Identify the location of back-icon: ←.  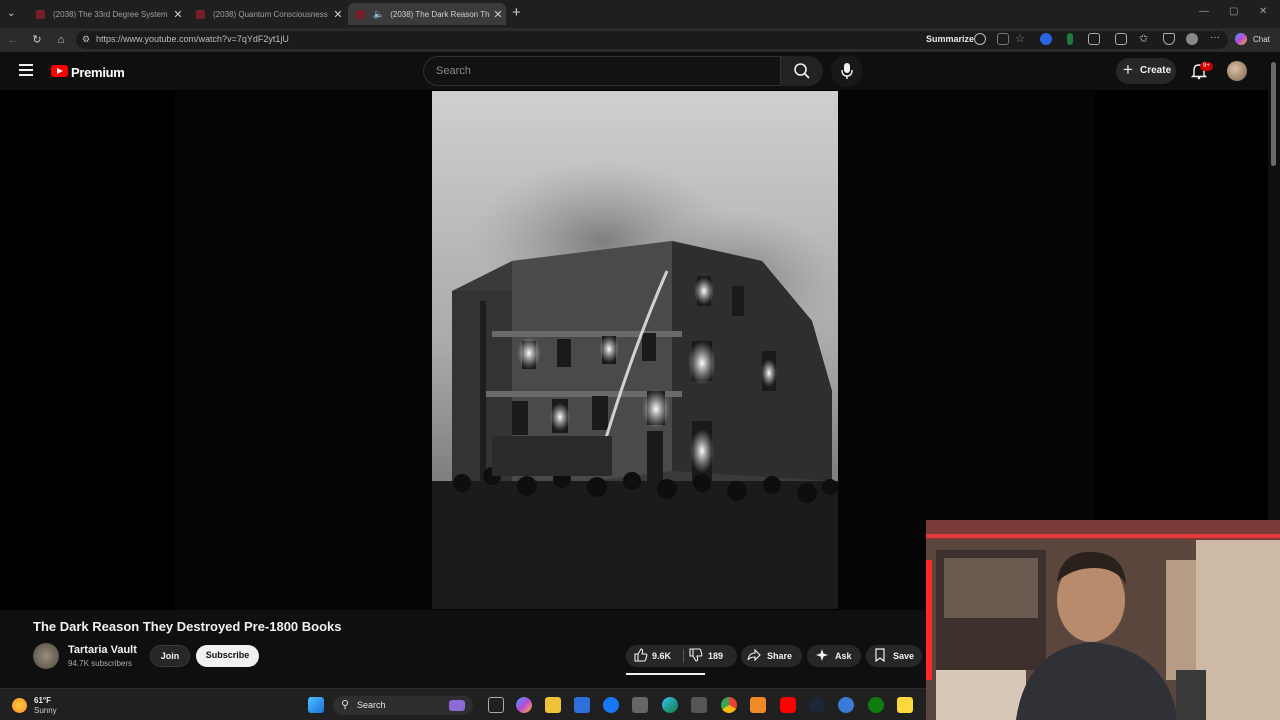
(13, 40).